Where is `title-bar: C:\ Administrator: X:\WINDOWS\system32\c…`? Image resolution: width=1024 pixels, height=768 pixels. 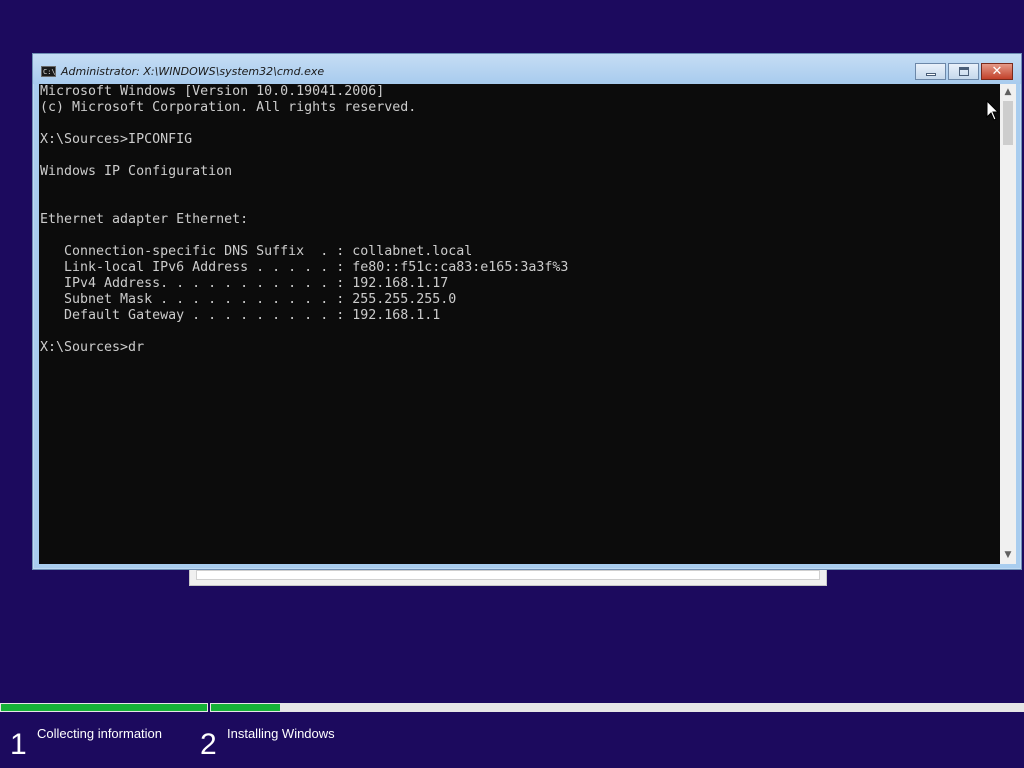 title-bar: C:\ Administrator: X:\WINDOWS\system32\c… is located at coordinates (527, 69).